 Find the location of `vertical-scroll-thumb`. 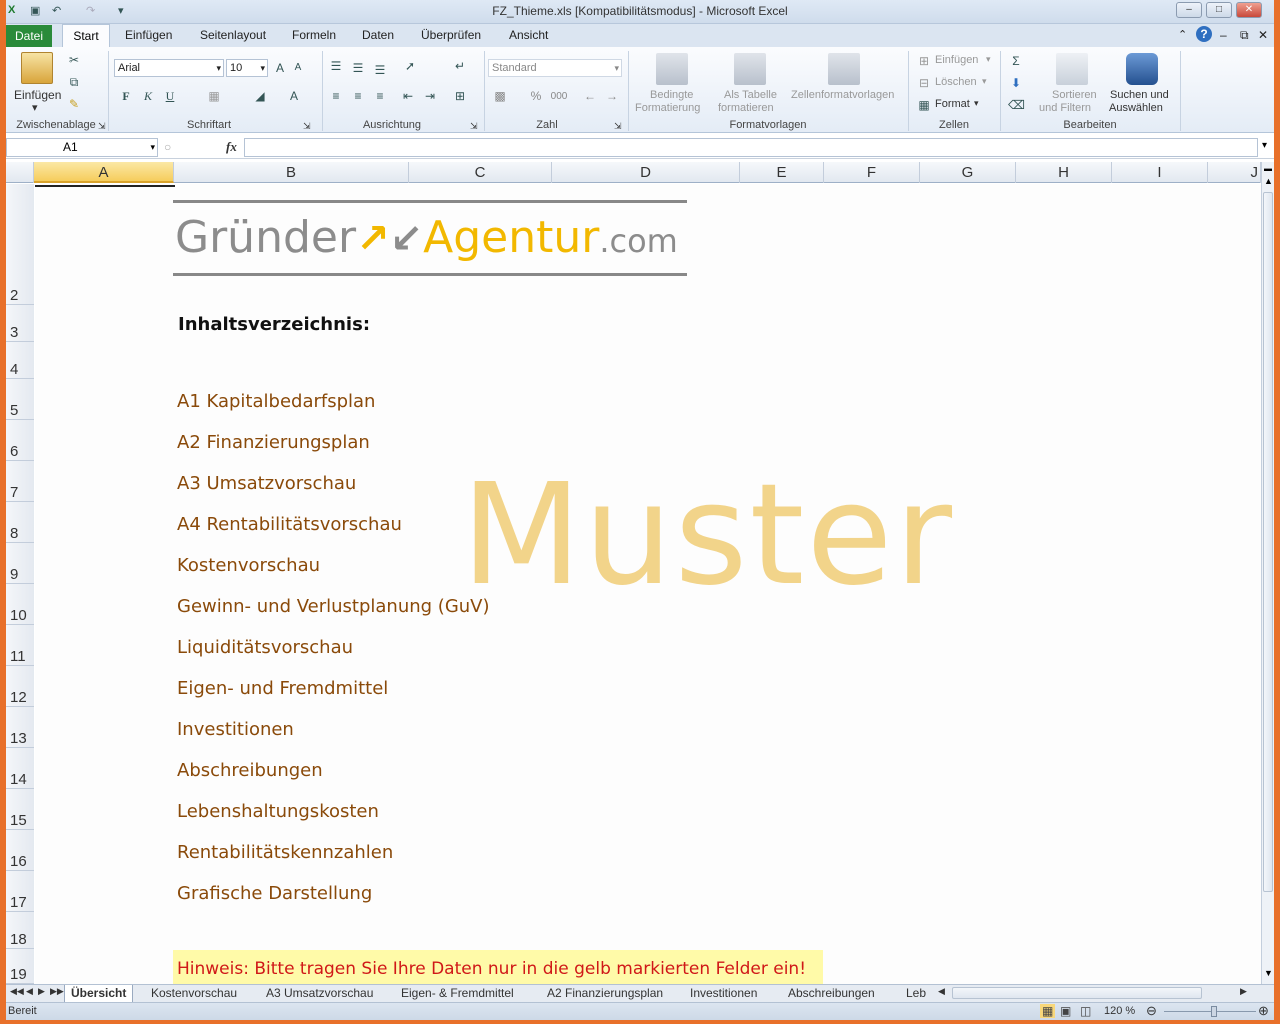

vertical-scroll-thumb is located at coordinates (1268, 542).